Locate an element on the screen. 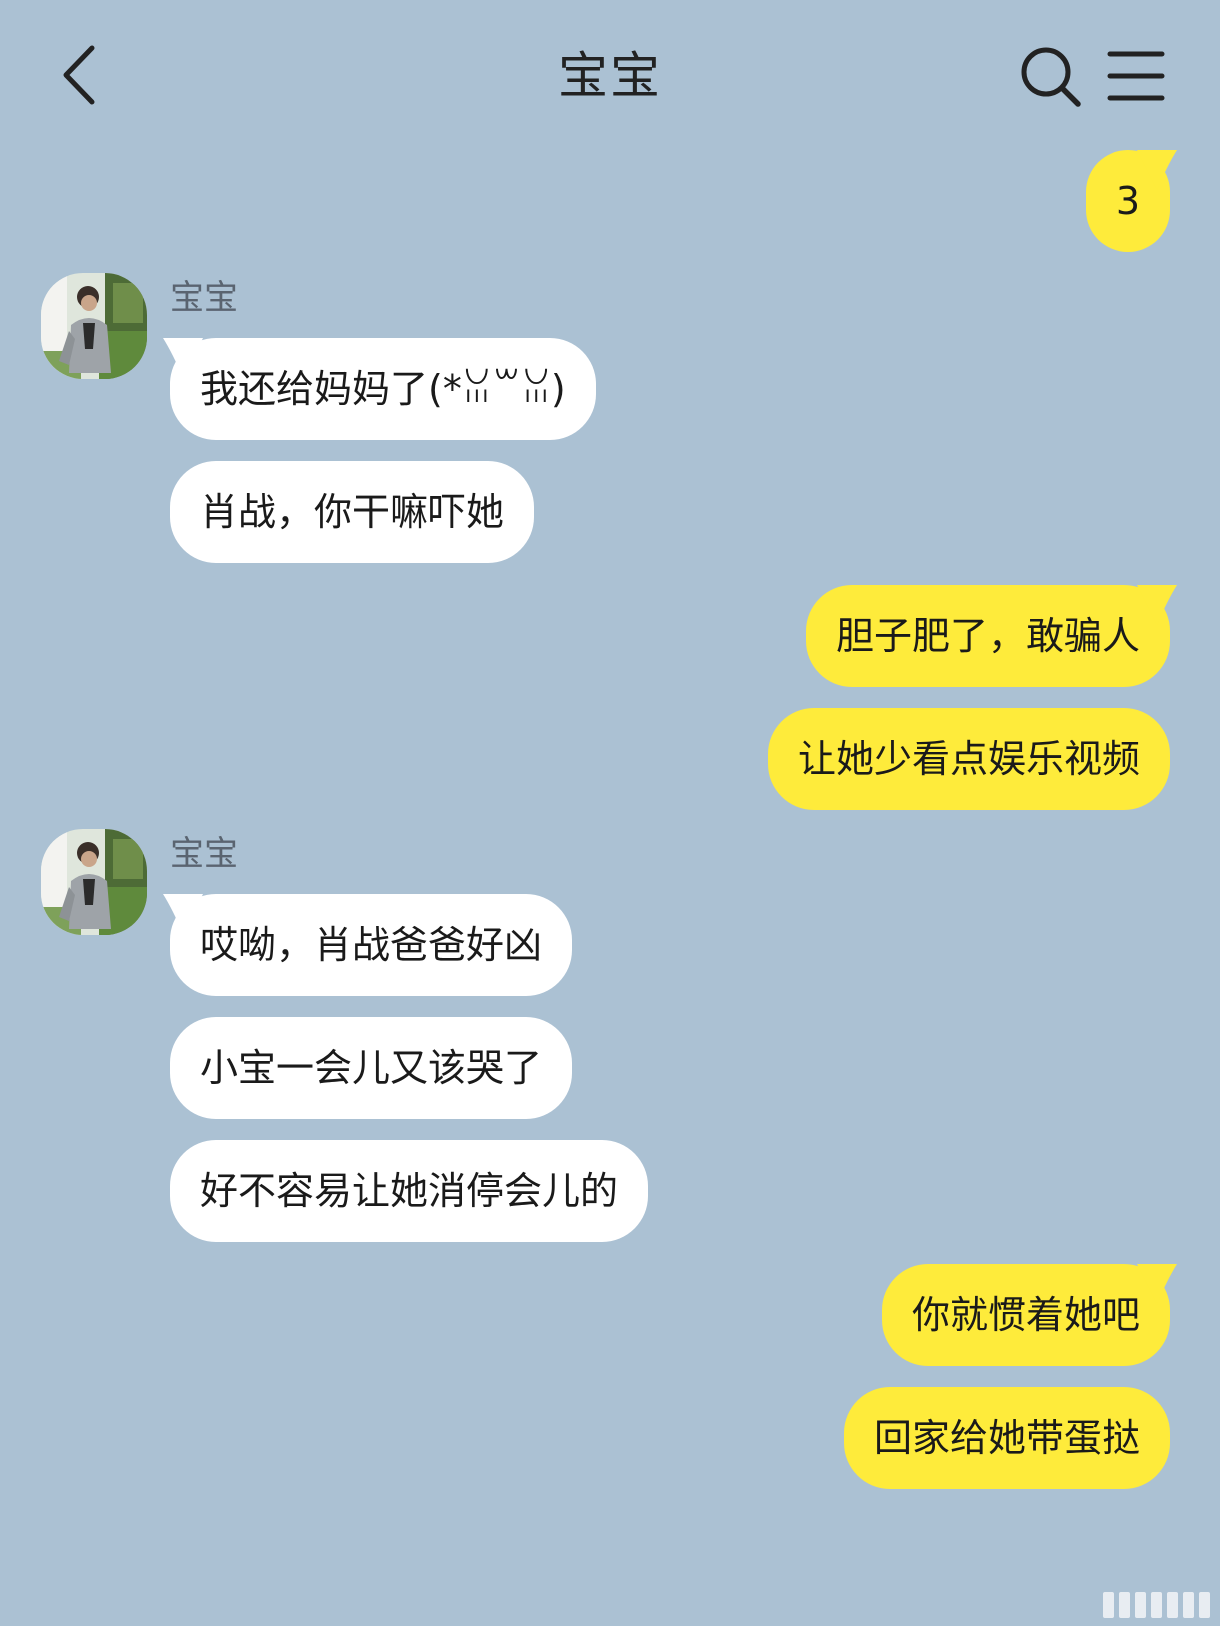 This screenshot has height=1626, width=1220. message-bubble-incoming: 哎呦，肖战爸爸好凶 is located at coordinates (368, 945).